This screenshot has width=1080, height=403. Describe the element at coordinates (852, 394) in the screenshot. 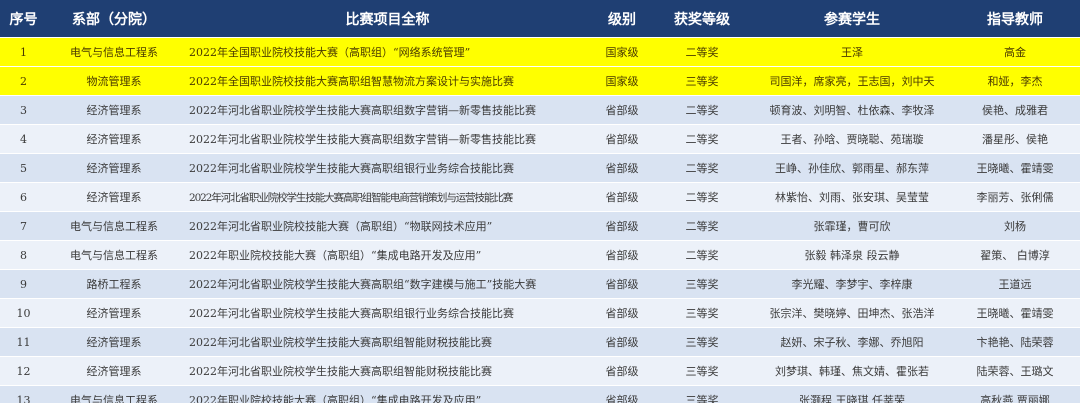

I see `cell-students: 张灏程 王晓琪 任莘荣` at that location.